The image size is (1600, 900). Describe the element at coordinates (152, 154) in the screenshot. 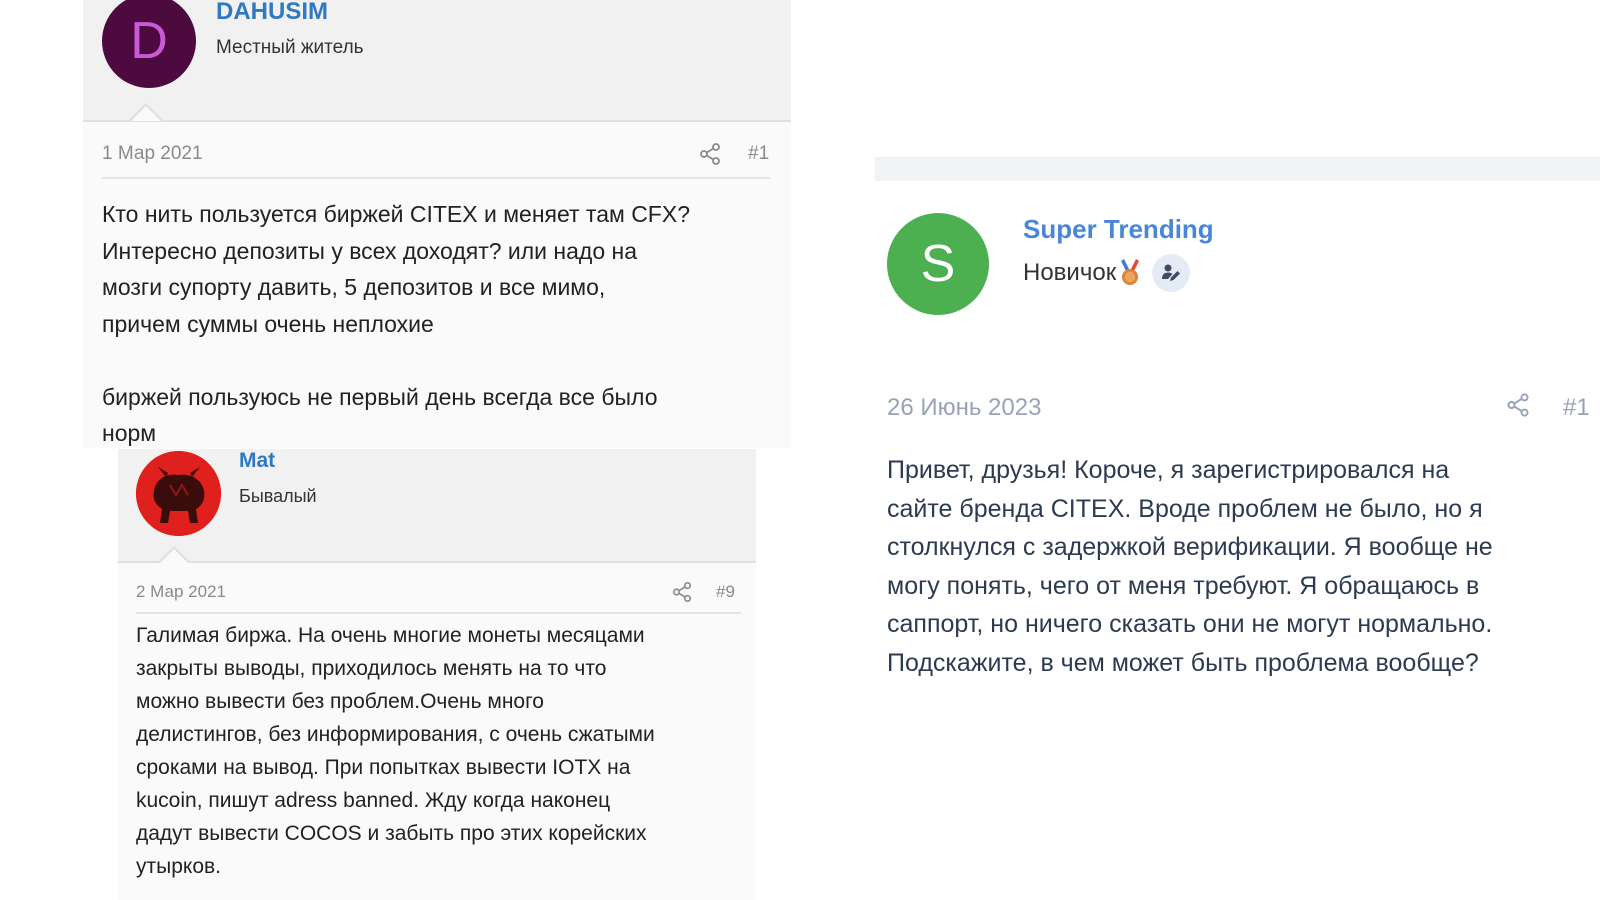

I see `post-date: 1 Мар 2021` at that location.